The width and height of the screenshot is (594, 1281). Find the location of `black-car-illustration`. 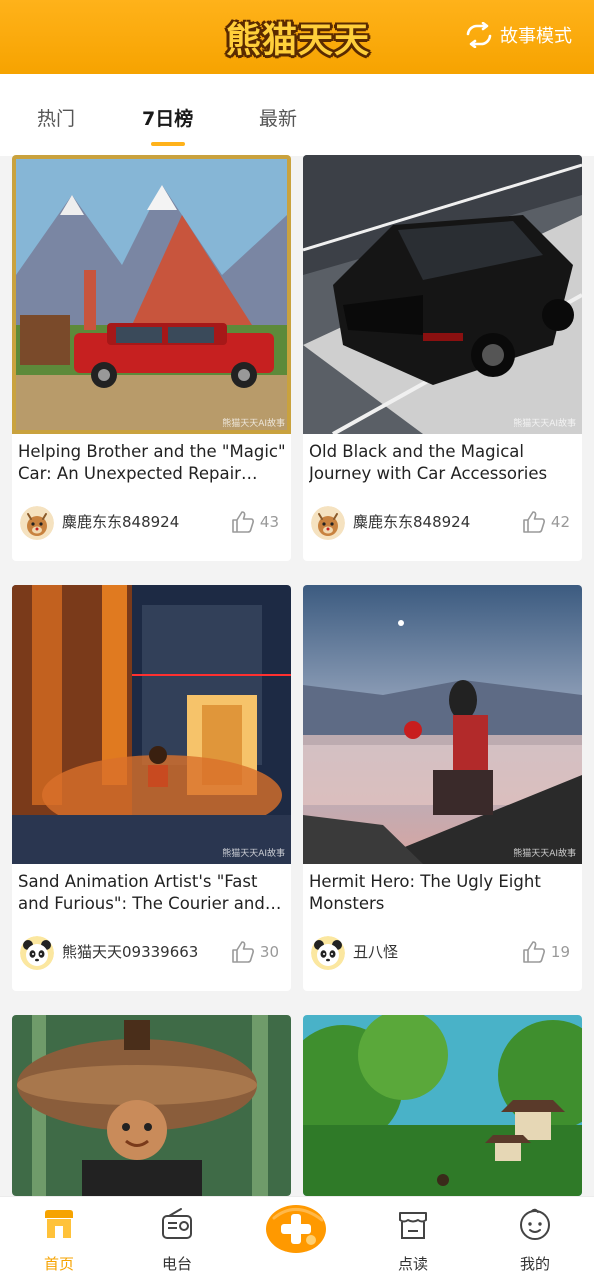

black-car-illustration is located at coordinates (442, 294).